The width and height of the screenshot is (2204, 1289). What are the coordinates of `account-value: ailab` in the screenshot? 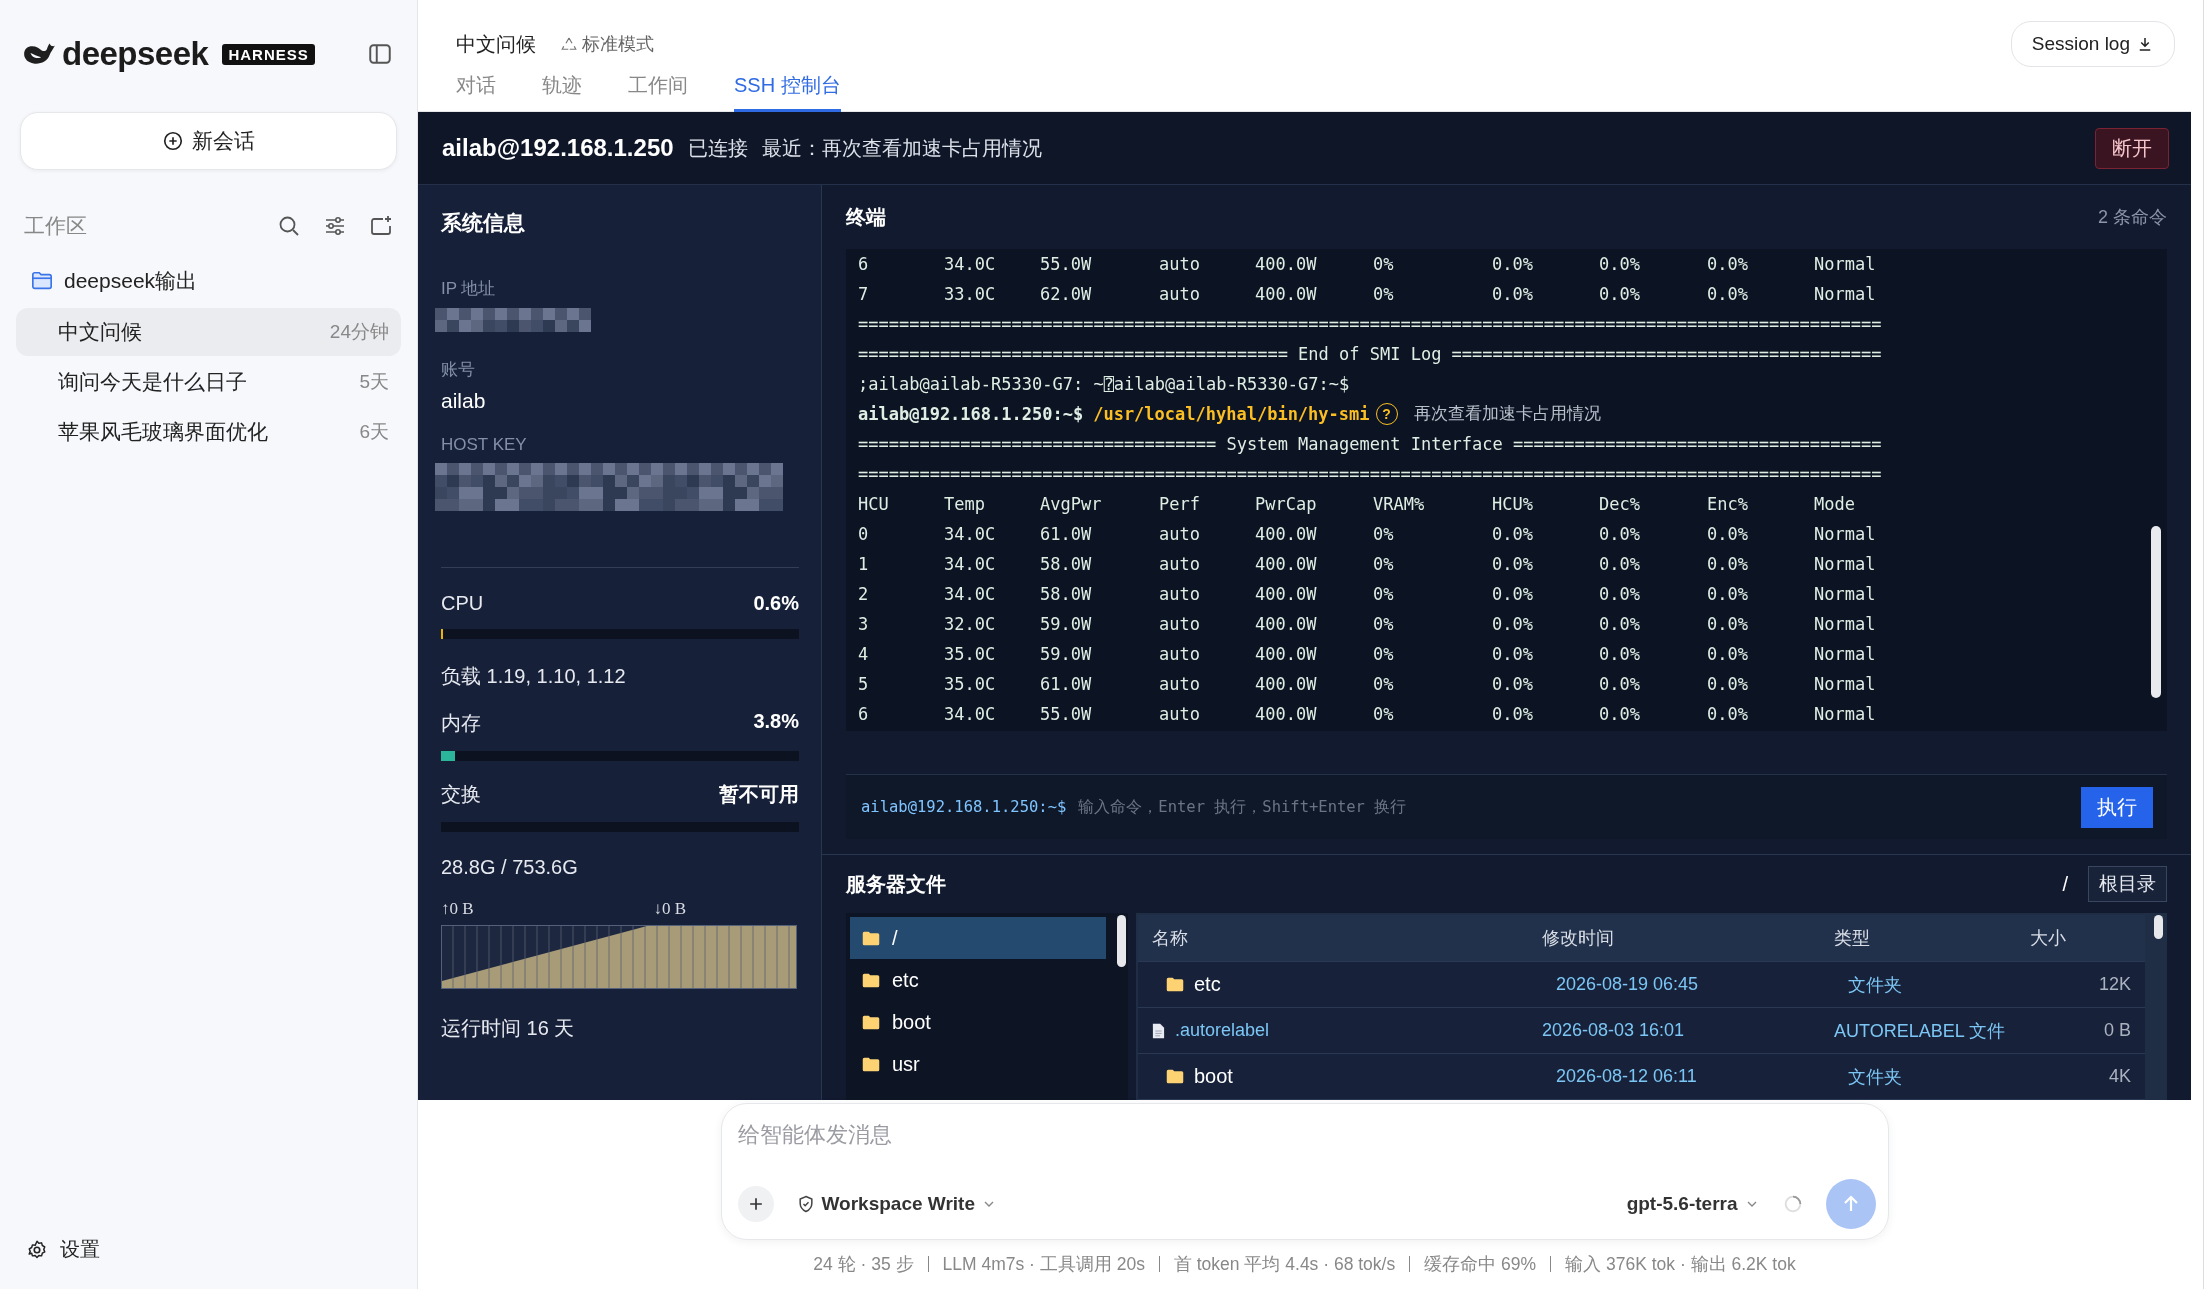 It's located at (464, 401).